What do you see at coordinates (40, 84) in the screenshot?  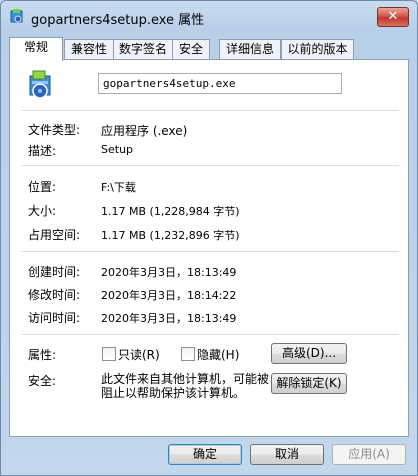 I see `setup-program-icon` at bounding box center [40, 84].